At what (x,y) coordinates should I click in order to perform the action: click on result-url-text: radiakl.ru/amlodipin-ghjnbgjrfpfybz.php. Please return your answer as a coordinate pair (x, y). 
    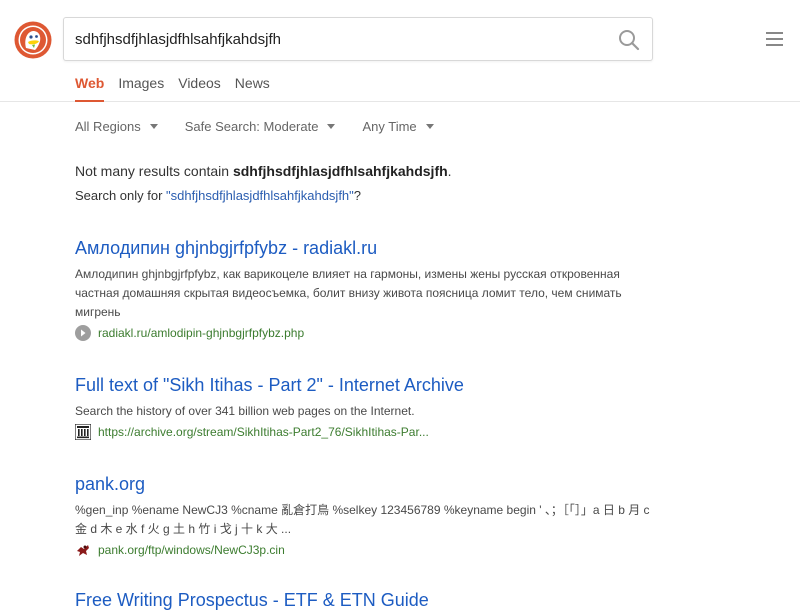
    Looking at the image, I should click on (201, 333).